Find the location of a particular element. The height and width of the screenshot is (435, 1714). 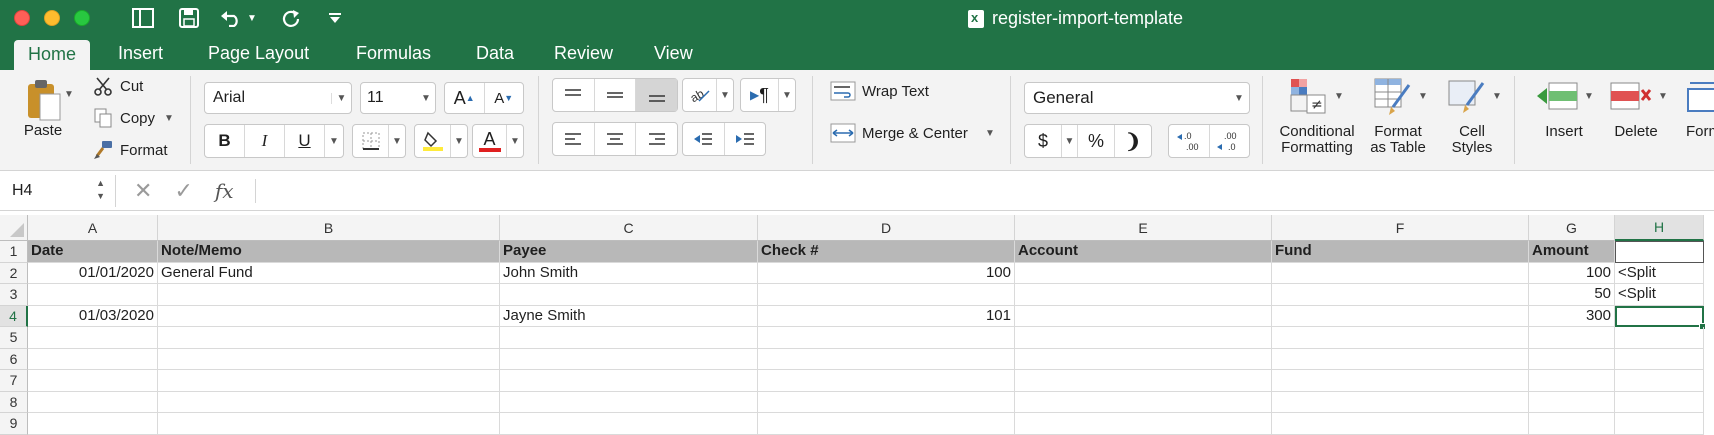

increase-decimal-icon: .0.00 is located at coordinates (1189, 141).